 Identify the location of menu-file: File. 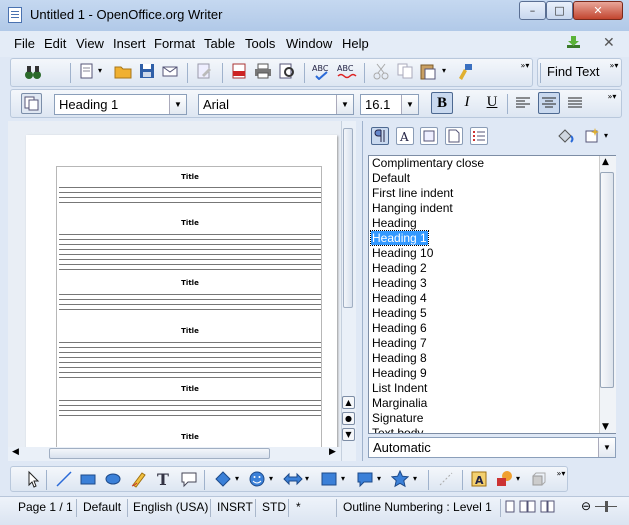
(24, 43).